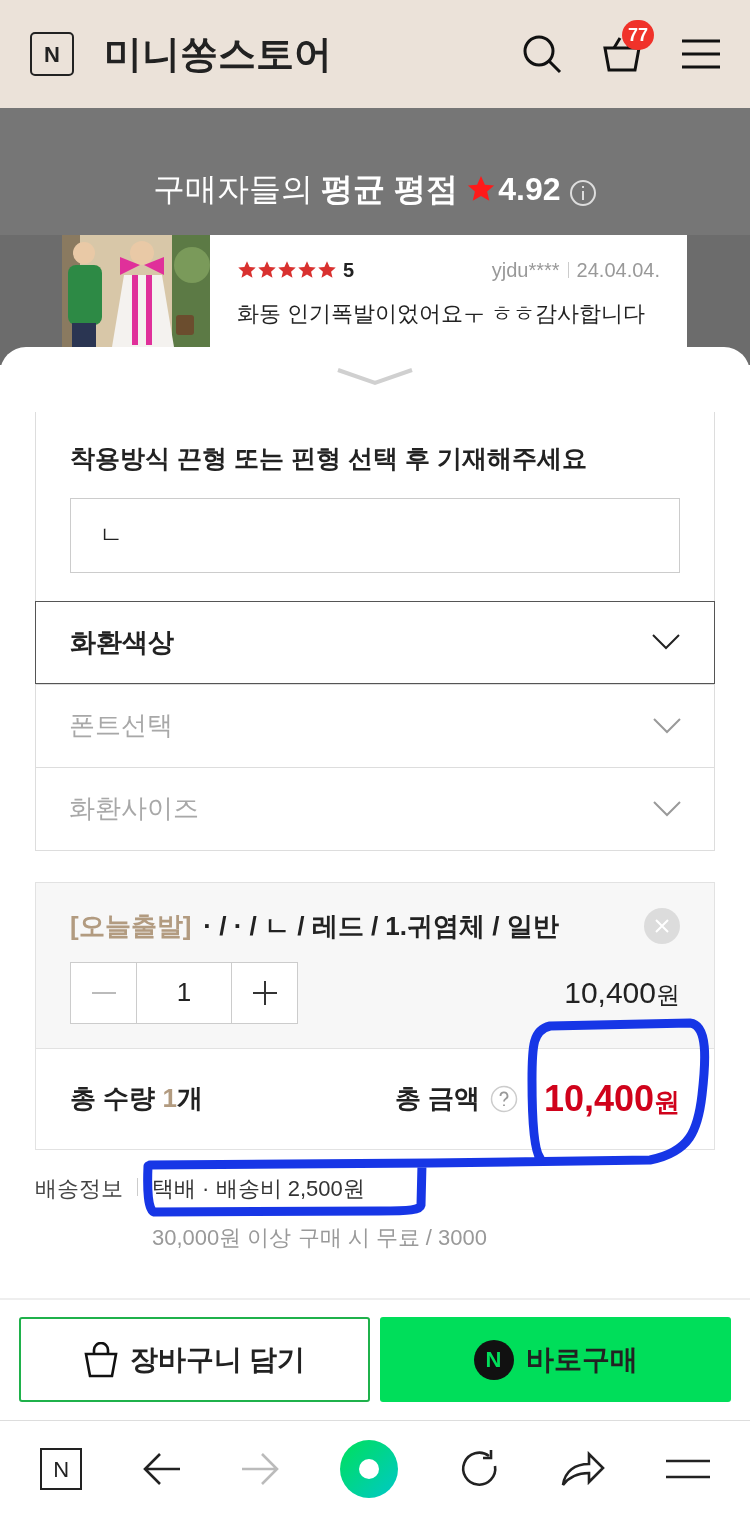  Describe the element at coordinates (103, 992) in the screenshot. I see `minus-icon` at that location.